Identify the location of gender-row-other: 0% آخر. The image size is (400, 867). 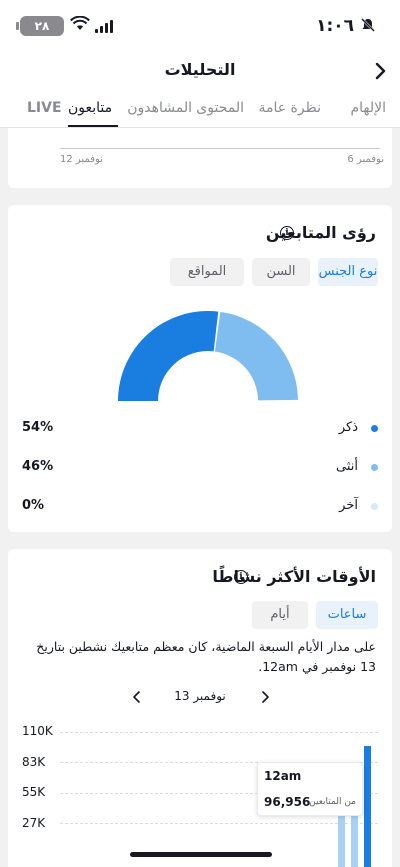
(200, 507).